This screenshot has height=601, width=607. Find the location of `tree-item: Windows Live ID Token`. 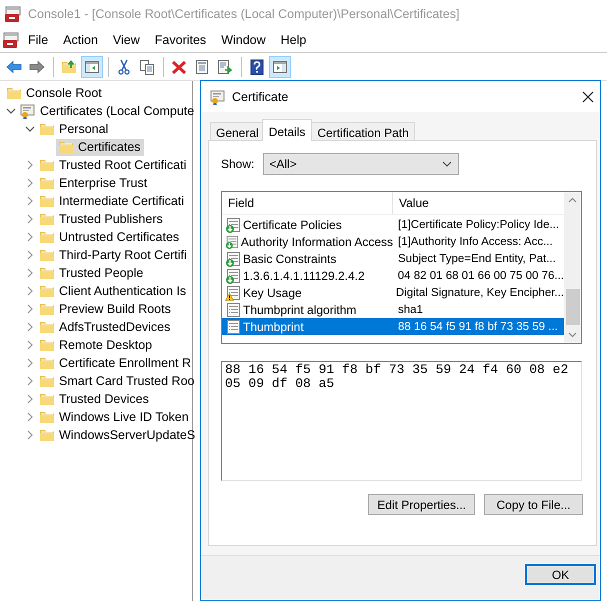

tree-item: Windows Live ID Token is located at coordinates (114, 417).